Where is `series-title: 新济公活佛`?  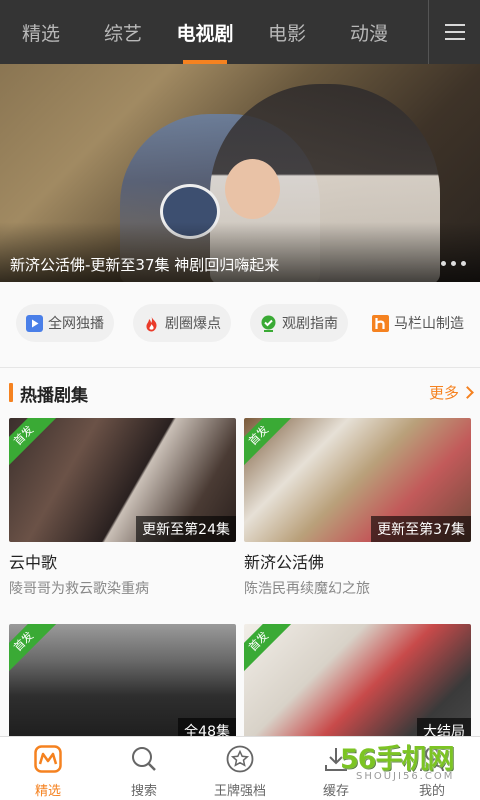
series-title: 新济公活佛 is located at coordinates (284, 562).